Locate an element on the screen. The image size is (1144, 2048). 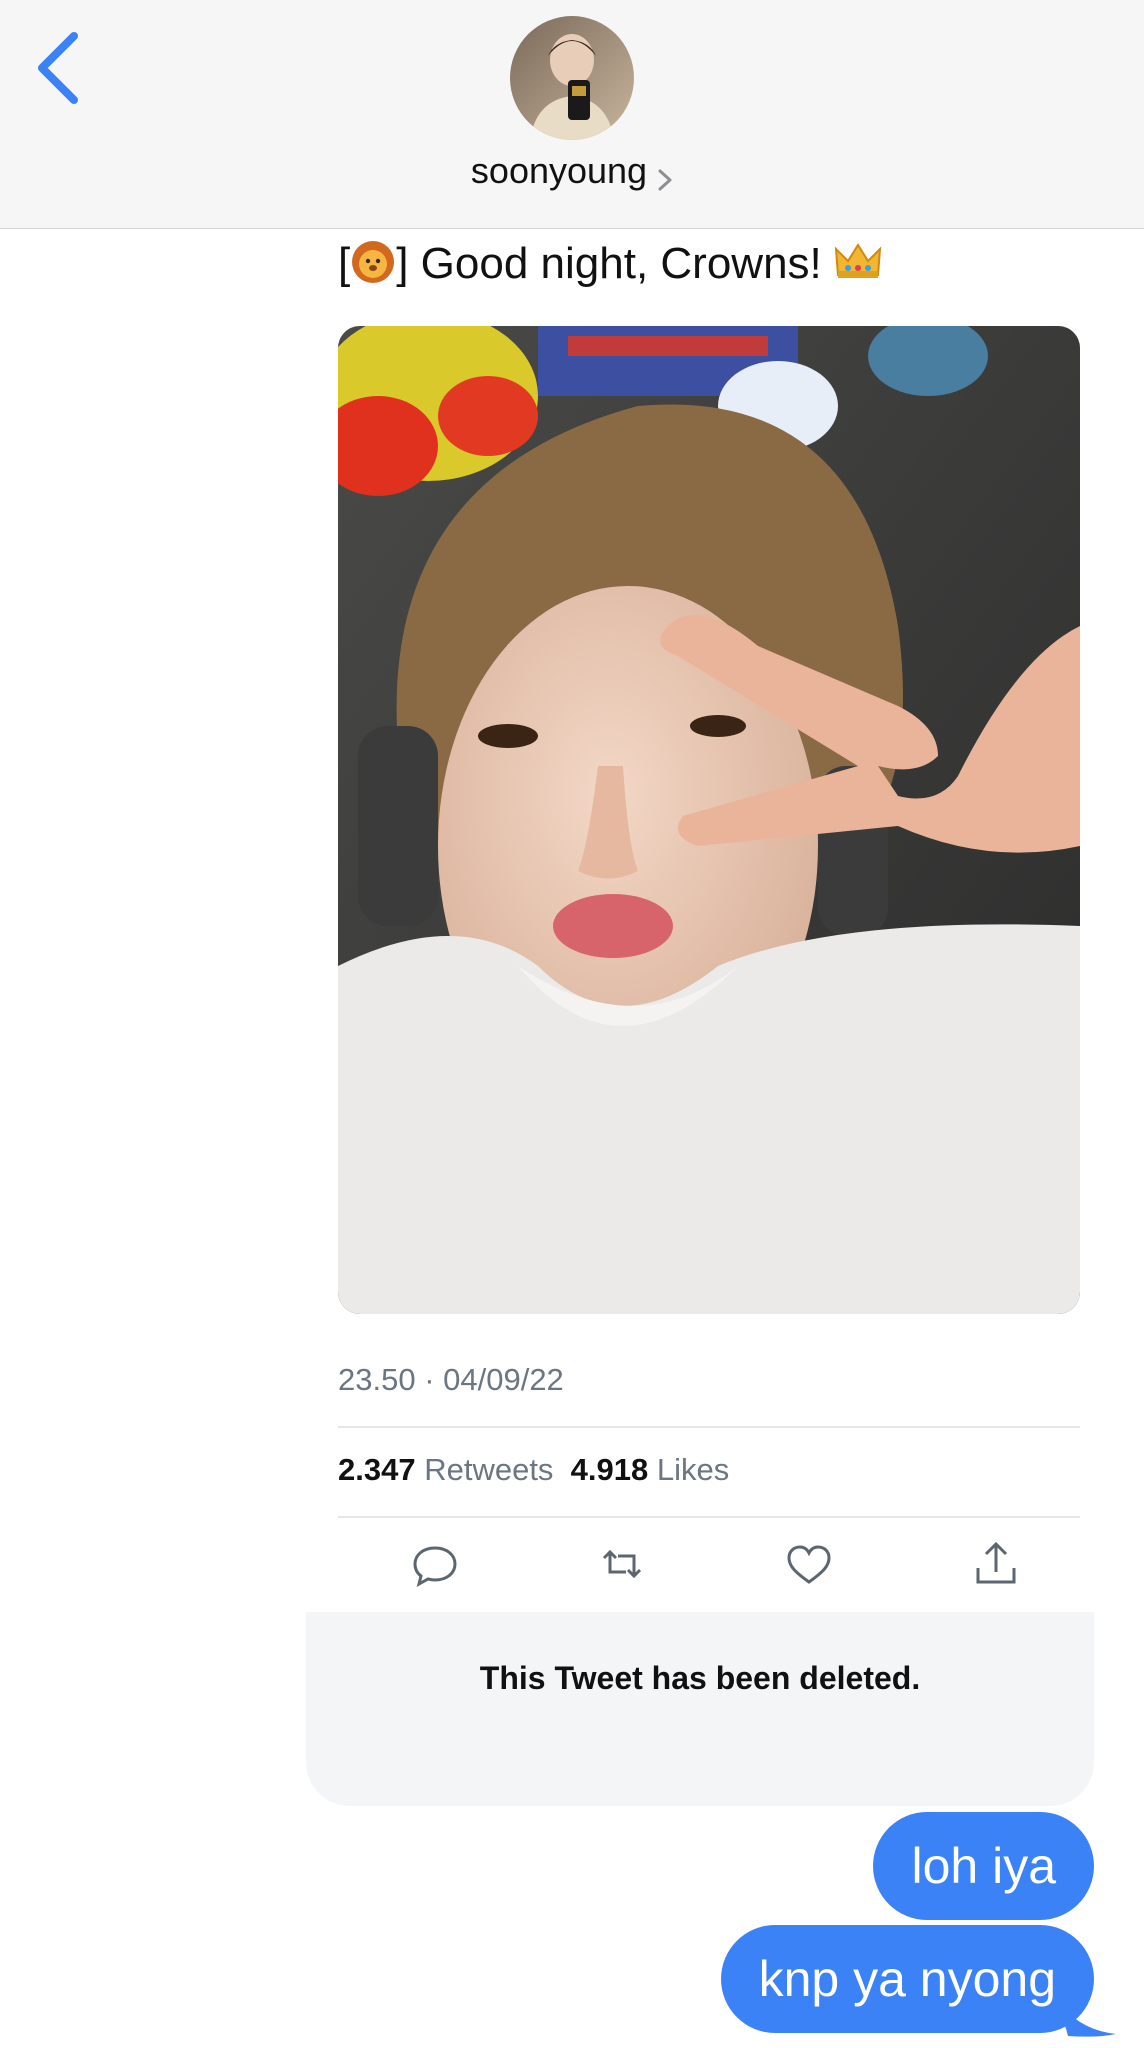
like-heart-icon is located at coordinates (809, 1564).